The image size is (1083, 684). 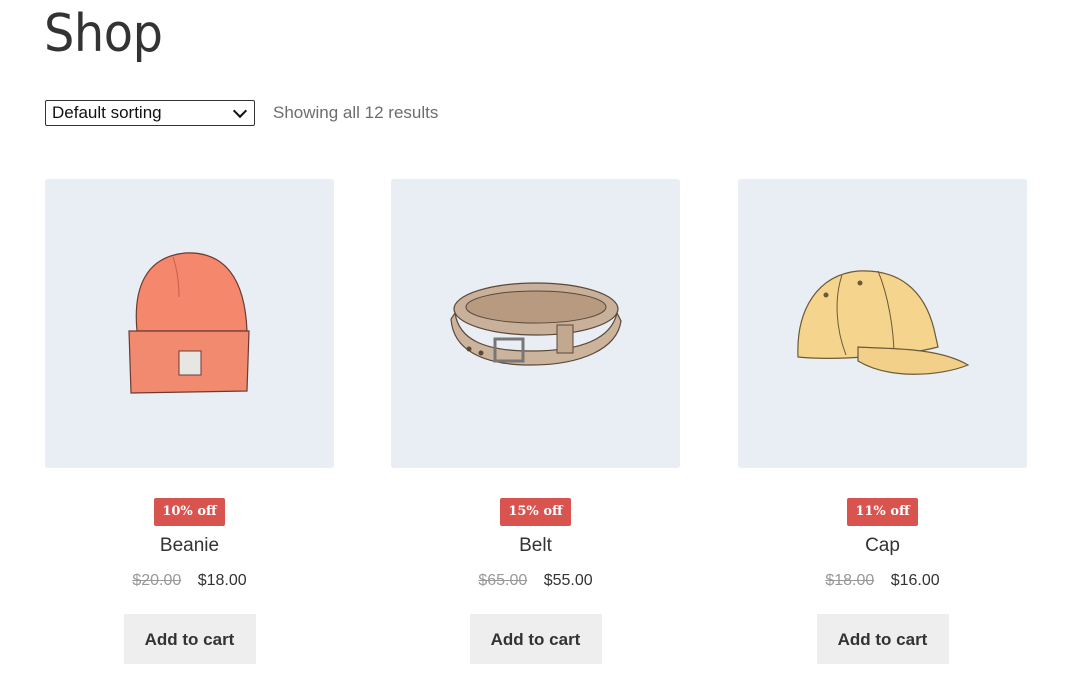 I want to click on sort-select: Default sorting, so click(x=150, y=113).